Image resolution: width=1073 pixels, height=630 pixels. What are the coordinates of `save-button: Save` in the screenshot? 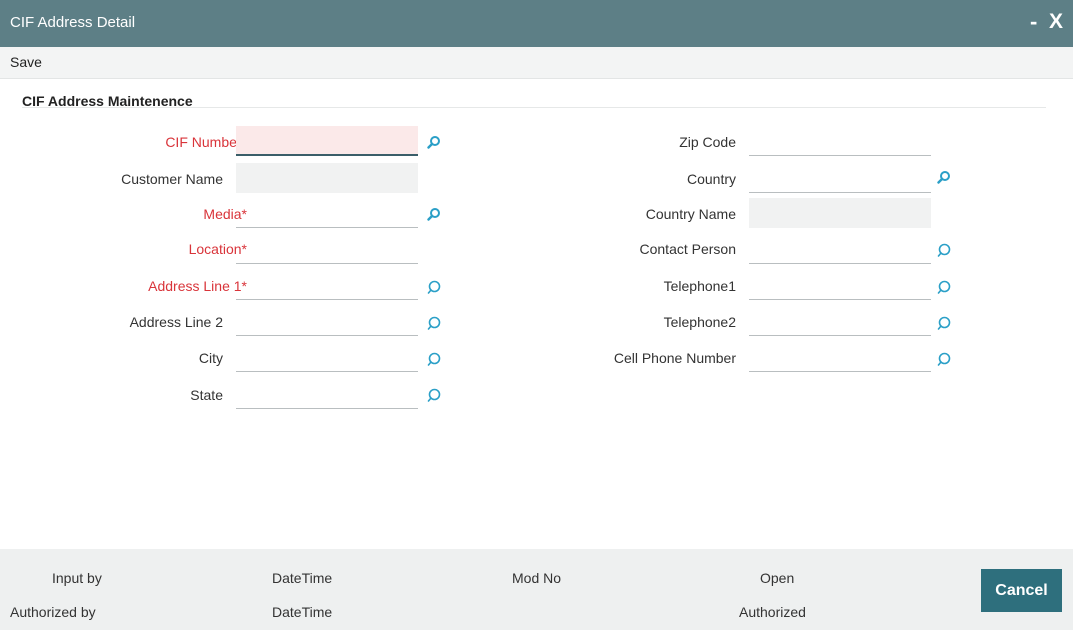 It's located at (26, 62).